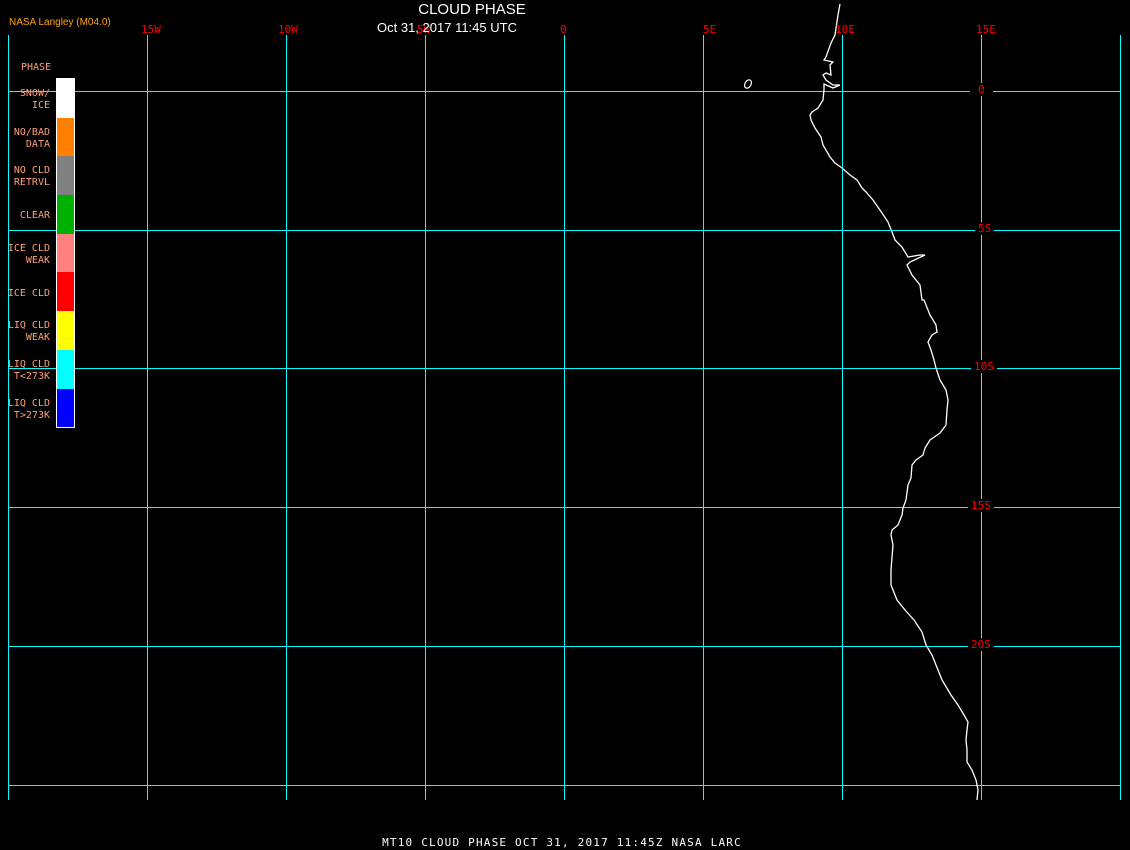 Image resolution: width=1130 pixels, height=850 pixels. Describe the element at coordinates (981, 505) in the screenshot. I see `lat-label-15s: 15S` at that location.